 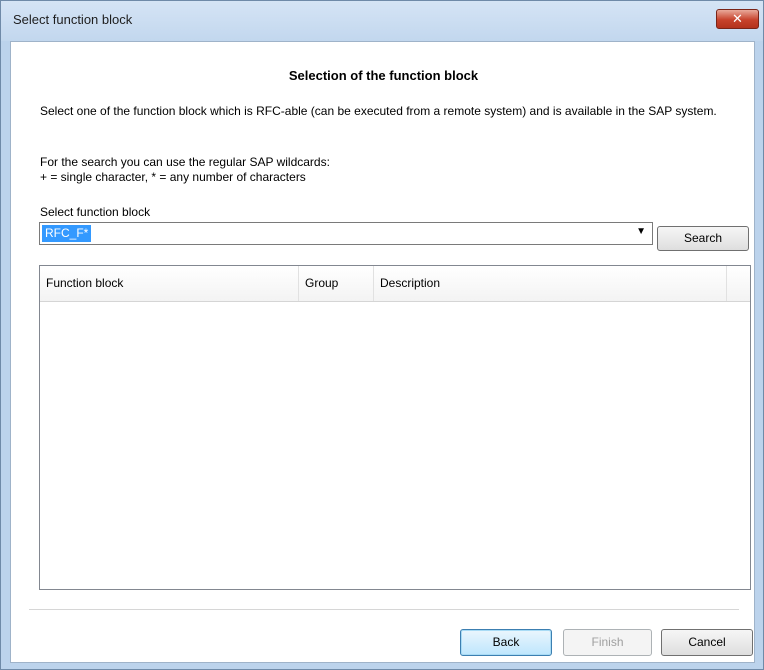 What do you see at coordinates (384, 609) in the screenshot?
I see `footer-divider` at bounding box center [384, 609].